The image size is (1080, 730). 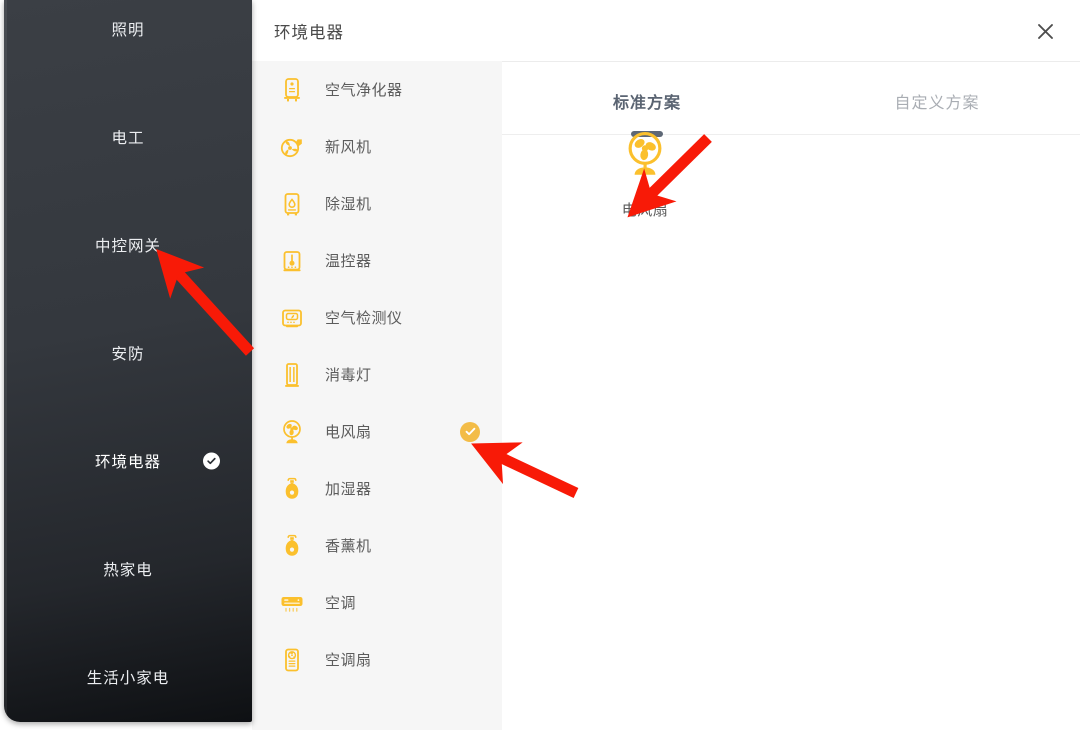 What do you see at coordinates (292, 489) in the screenshot?
I see `humidifier-icon` at bounding box center [292, 489].